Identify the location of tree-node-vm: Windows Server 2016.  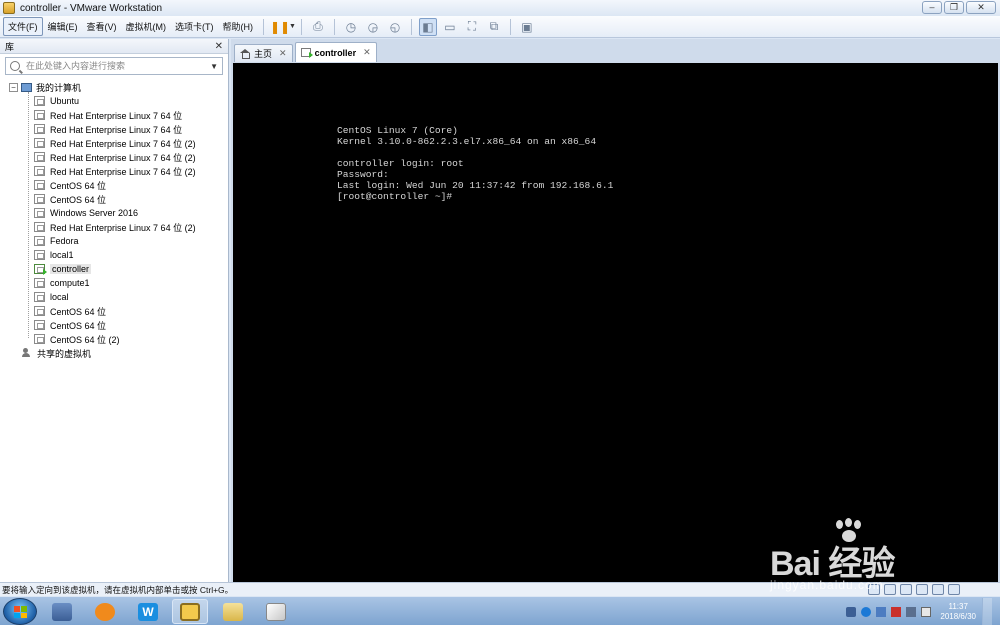
(114, 213).